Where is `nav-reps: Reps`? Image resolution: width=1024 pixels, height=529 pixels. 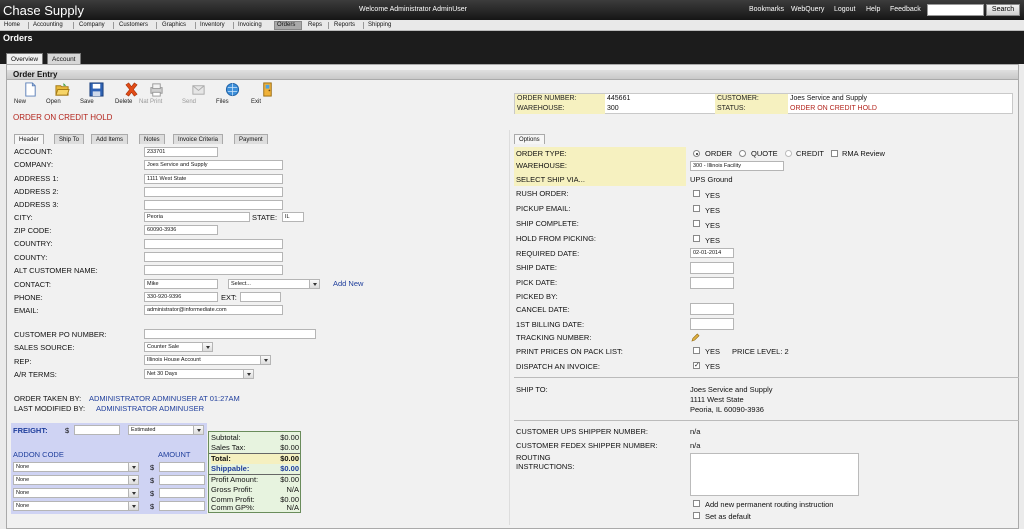
nav-reps: Reps is located at coordinates (315, 25).